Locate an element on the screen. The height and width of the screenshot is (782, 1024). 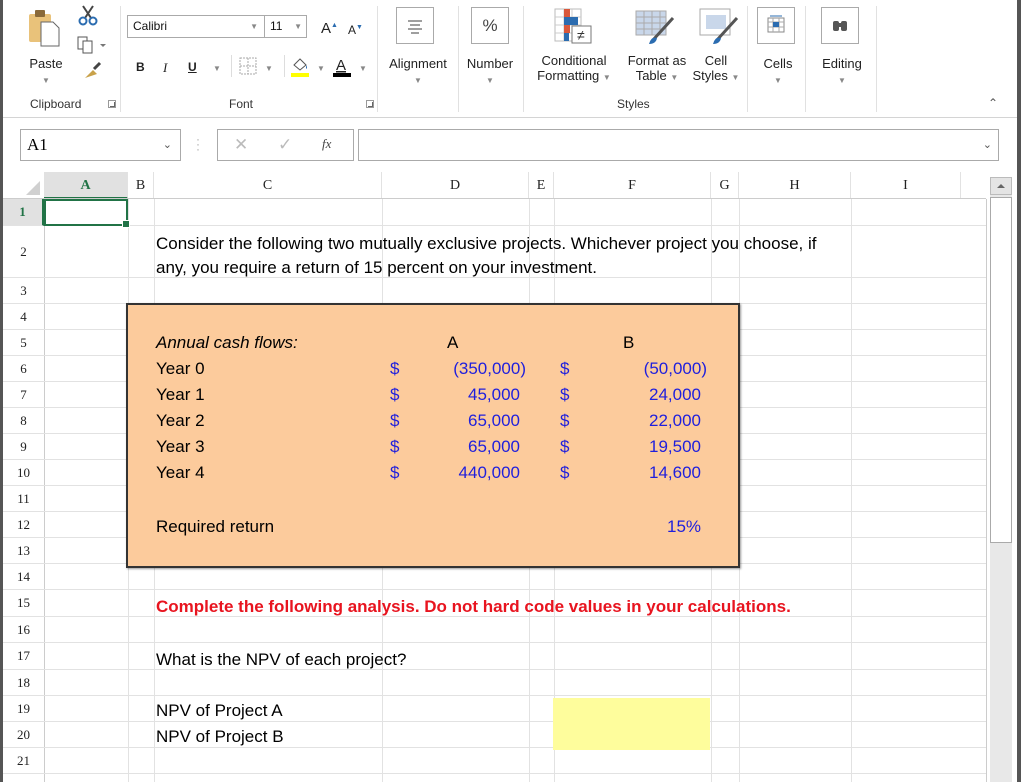
row-header-17: 17 is located at coordinates (23, 656).